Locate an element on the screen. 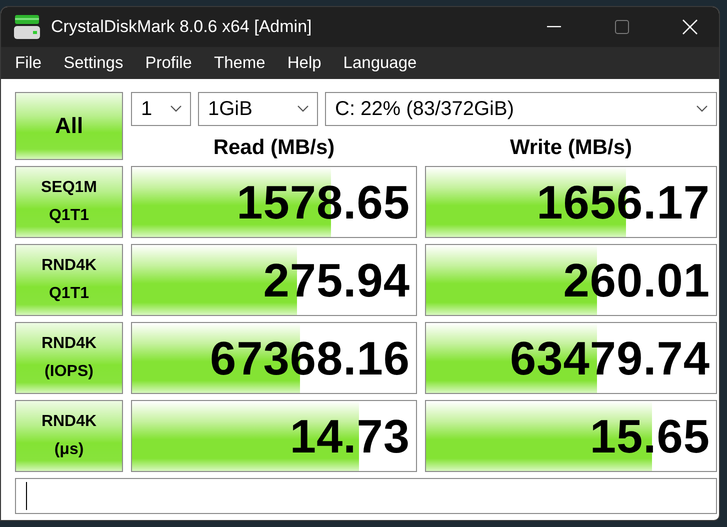  window-title: CrystalDiskMark 8.0.6 x64 [Admin] is located at coordinates (182, 27).